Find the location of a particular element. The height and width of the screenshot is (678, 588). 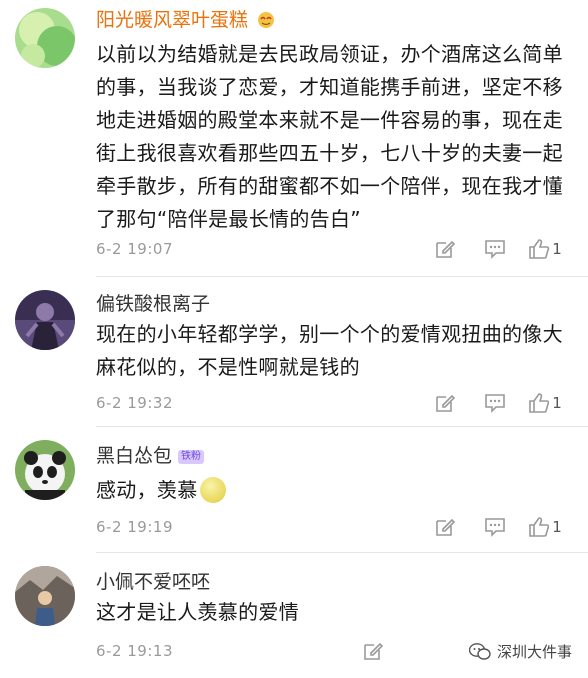

username: 小佩不爱呸呸 is located at coordinates (153, 582).